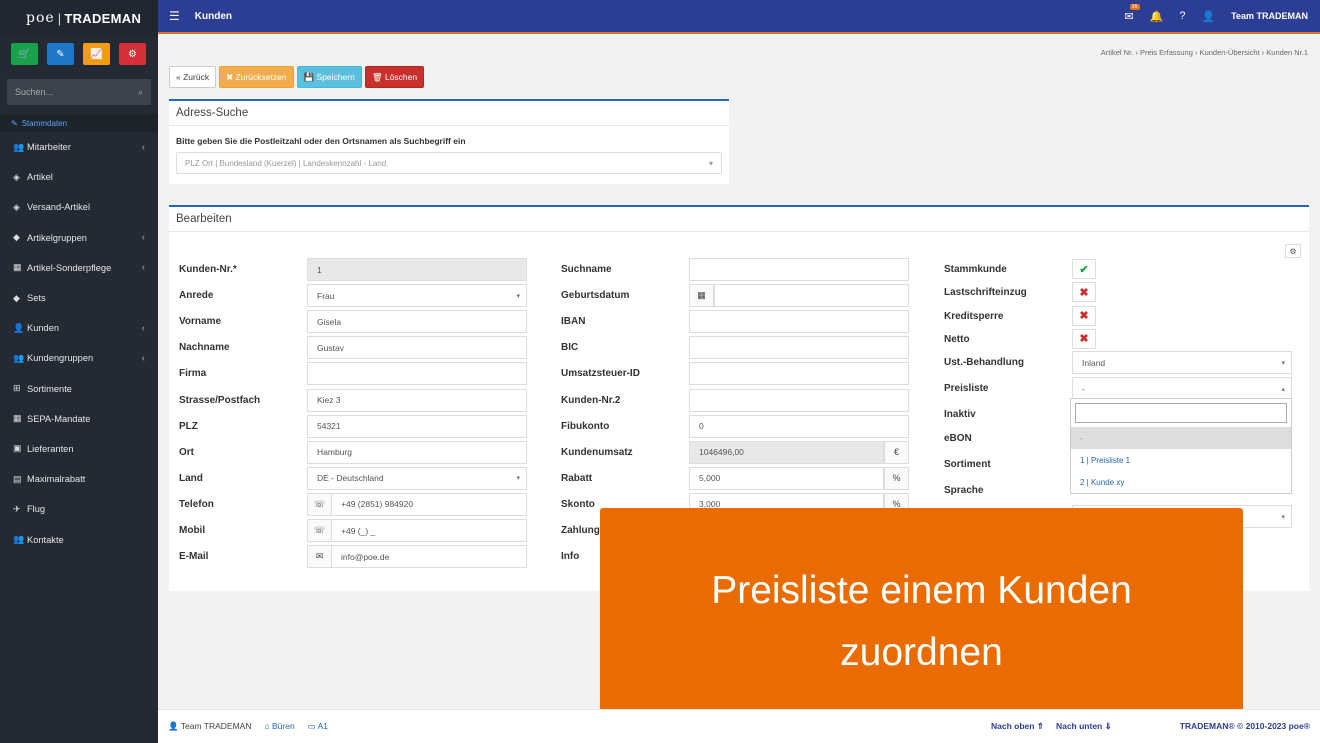 The width and height of the screenshot is (1320, 743). Describe the element at coordinates (1230, 52) in the screenshot. I see `breadcrumb-item: Kunden-Übersicht` at that location.